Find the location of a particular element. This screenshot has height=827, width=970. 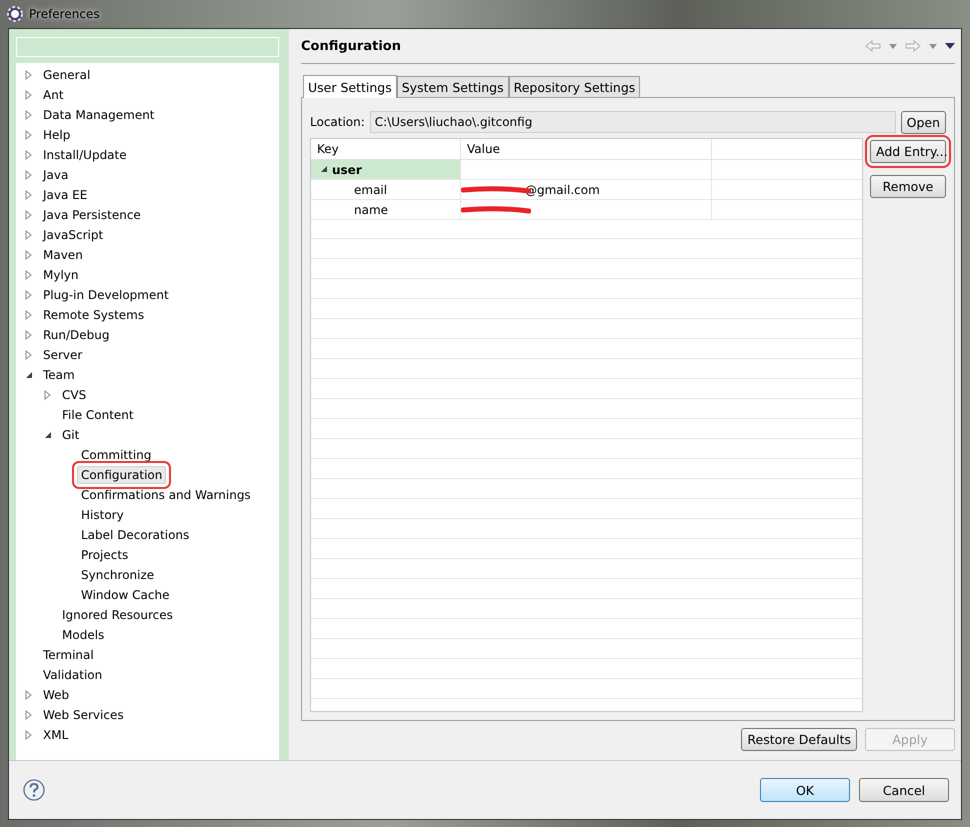

tab: System Settings is located at coordinates (452, 86).